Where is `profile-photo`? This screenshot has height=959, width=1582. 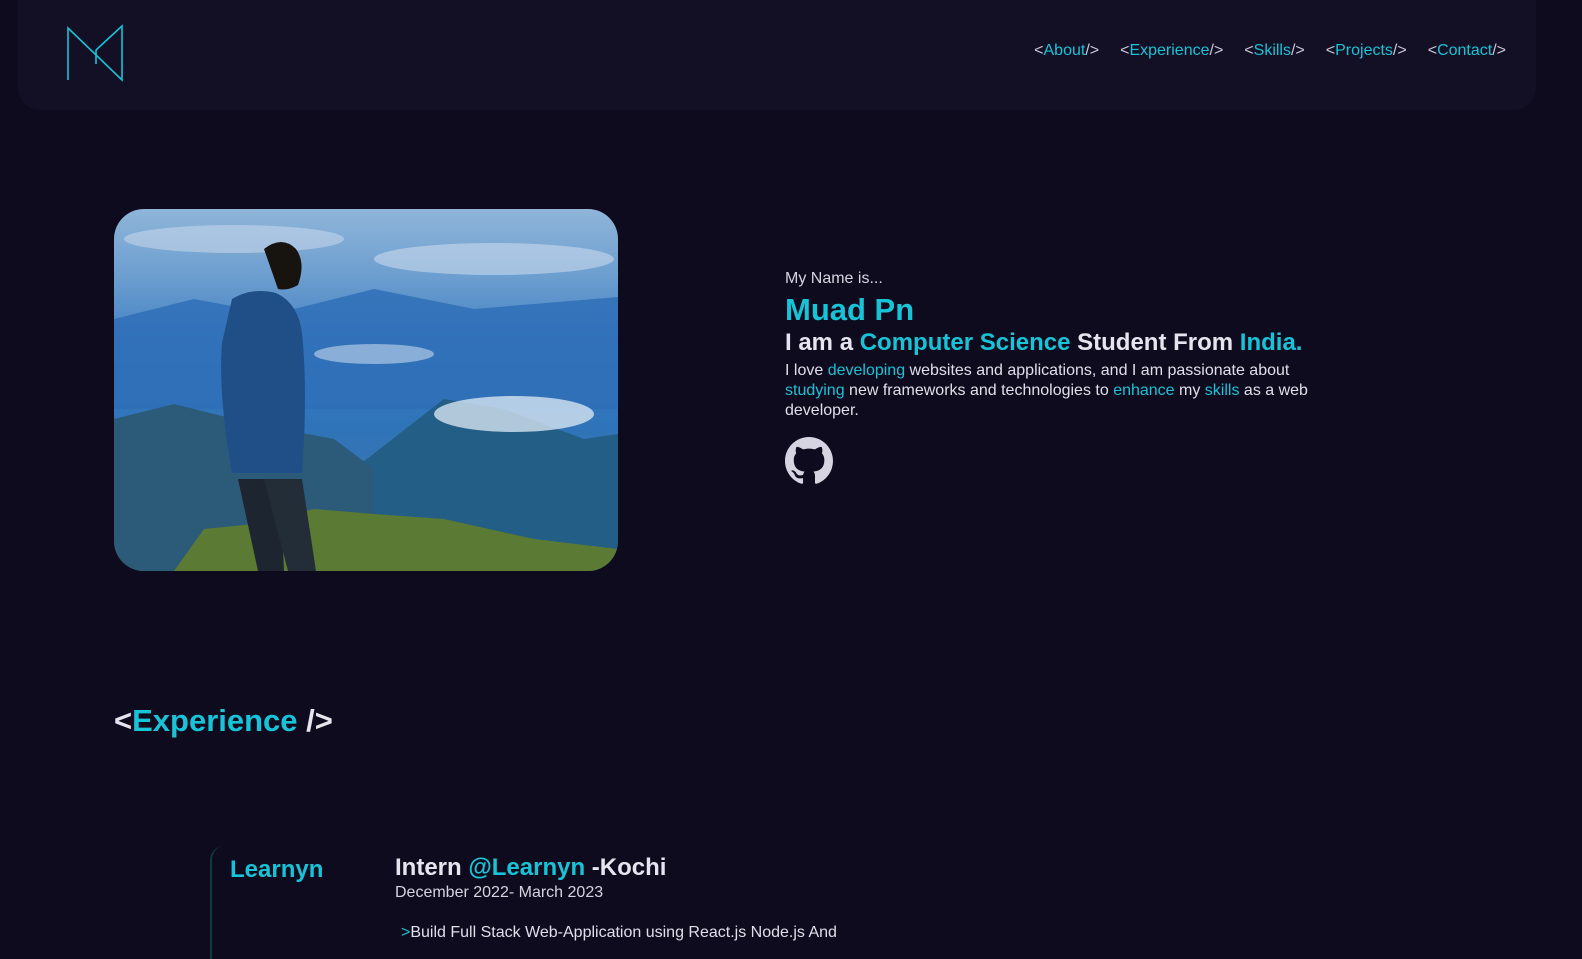
profile-photo is located at coordinates (366, 390).